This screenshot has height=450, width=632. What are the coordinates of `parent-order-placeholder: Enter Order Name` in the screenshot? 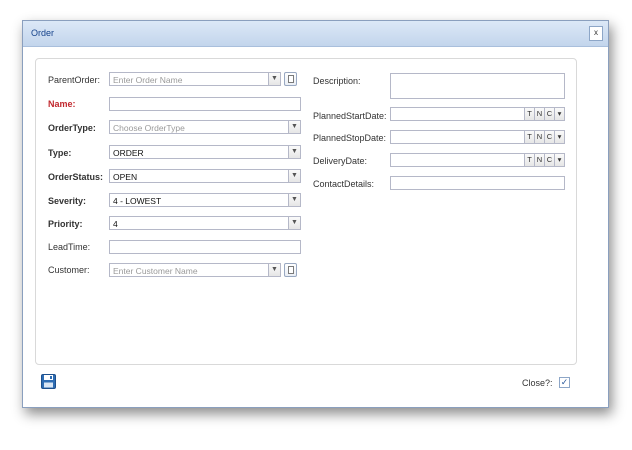 It's located at (148, 80).